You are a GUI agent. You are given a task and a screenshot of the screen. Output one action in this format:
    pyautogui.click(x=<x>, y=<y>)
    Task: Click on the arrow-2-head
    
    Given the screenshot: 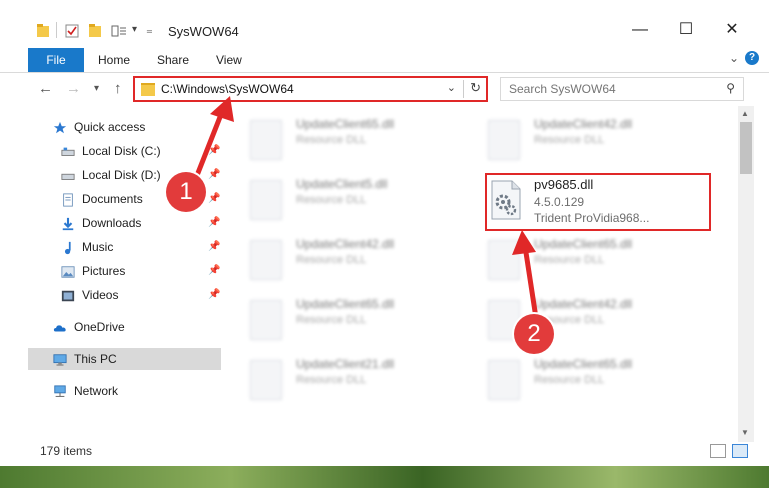 What is the action you would take?
    pyautogui.click(x=524, y=242)
    